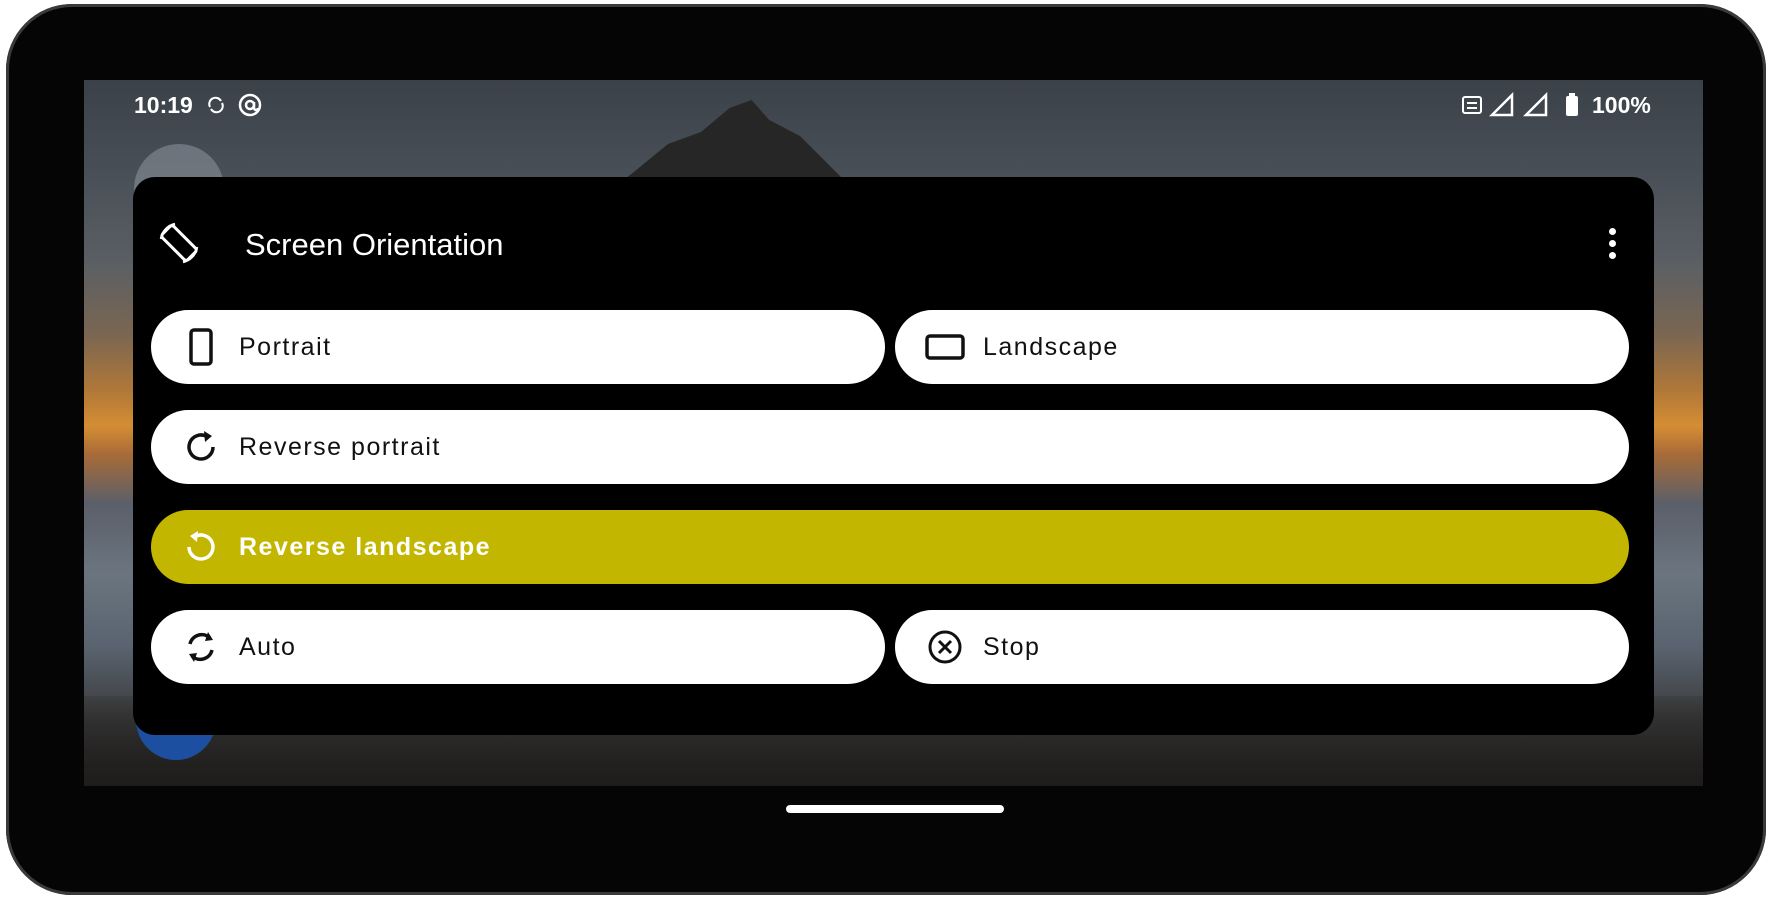 The image size is (1772, 900). I want to click on reverse-portrait-button: Reverse portrait, so click(890, 447).